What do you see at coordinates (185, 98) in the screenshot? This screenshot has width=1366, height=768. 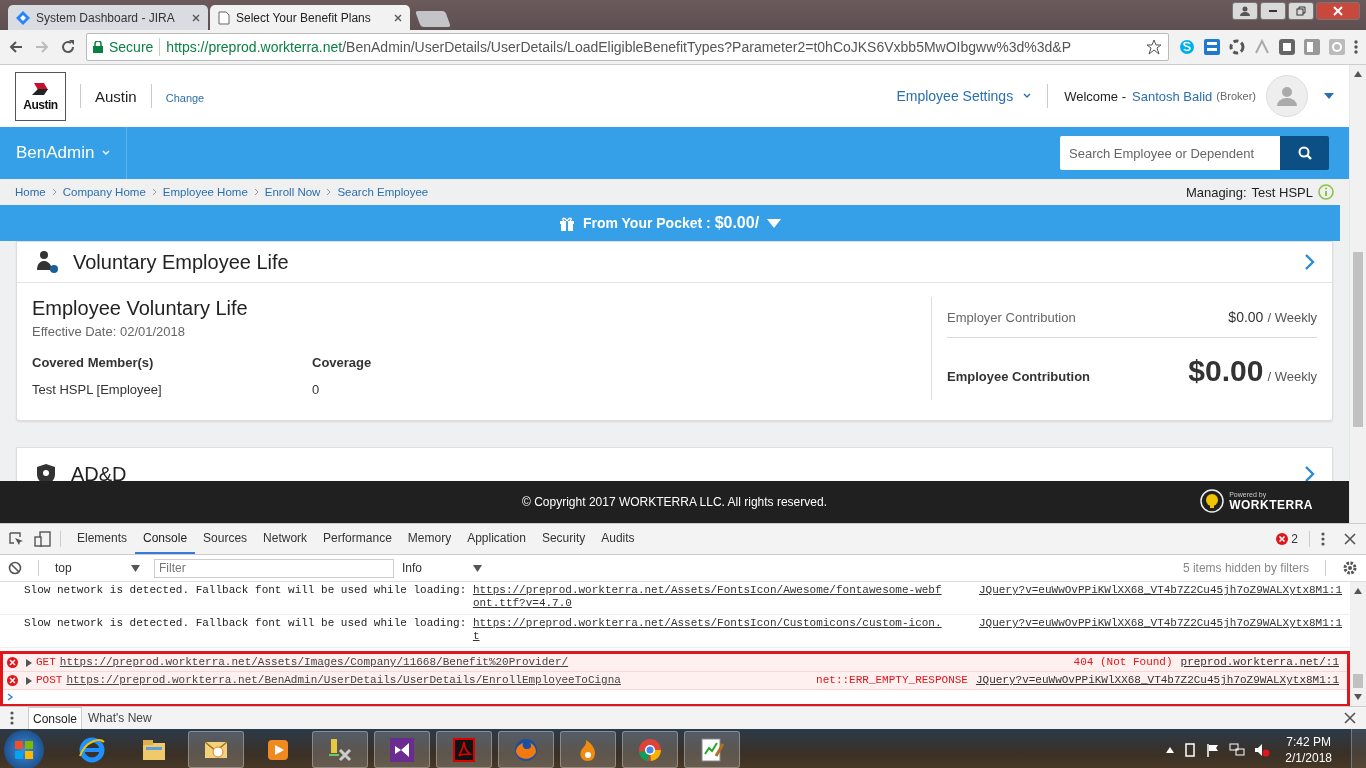 I see `change-link: Change` at bounding box center [185, 98].